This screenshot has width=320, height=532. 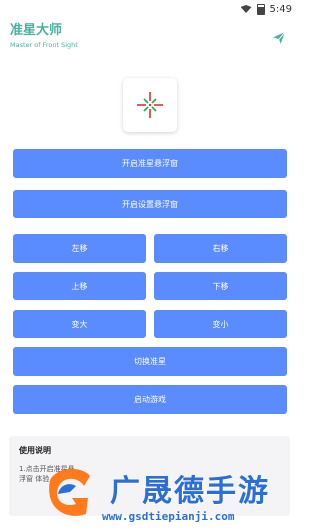 What do you see at coordinates (168, 516) in the screenshot?
I see `watermark-url: www.gsdtiepianji.com` at bounding box center [168, 516].